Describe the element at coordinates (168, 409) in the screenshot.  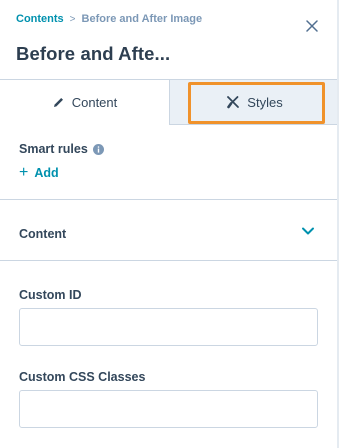
I see `custom-css-classes-input` at that location.